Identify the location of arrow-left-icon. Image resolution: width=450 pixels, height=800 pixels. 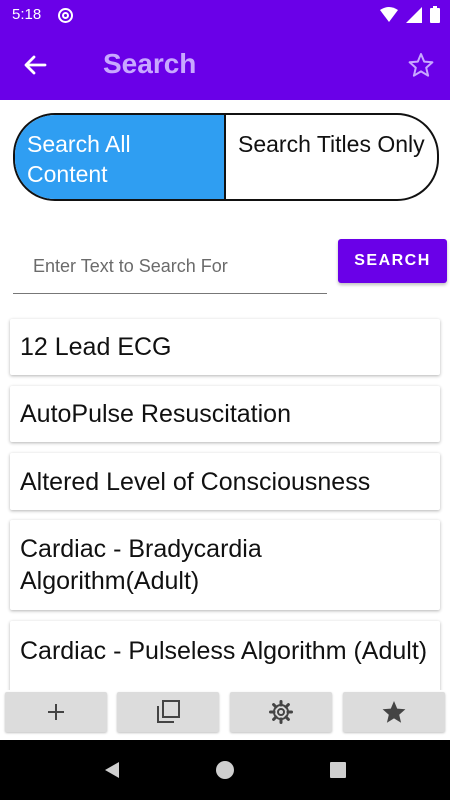
(35, 65).